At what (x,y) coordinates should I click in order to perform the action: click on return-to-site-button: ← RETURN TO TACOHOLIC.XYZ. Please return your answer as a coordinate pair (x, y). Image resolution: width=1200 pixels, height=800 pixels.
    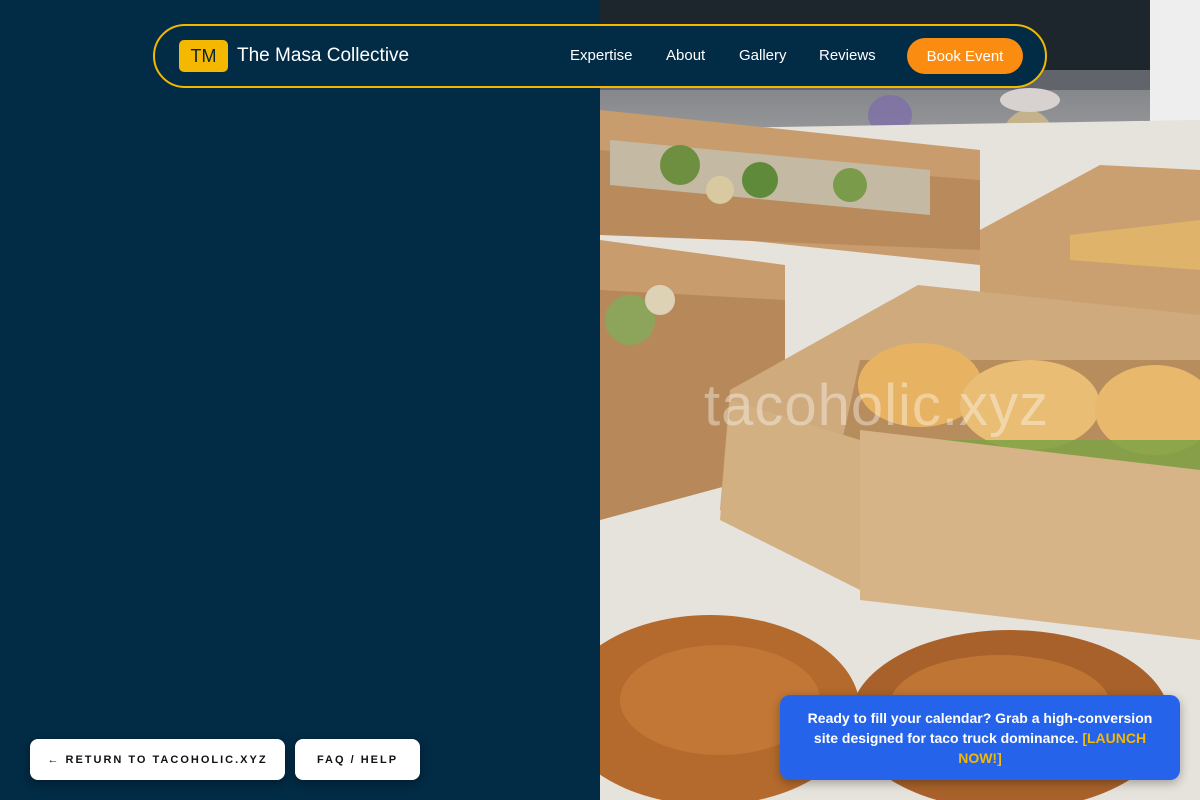
    Looking at the image, I should click on (157, 759).